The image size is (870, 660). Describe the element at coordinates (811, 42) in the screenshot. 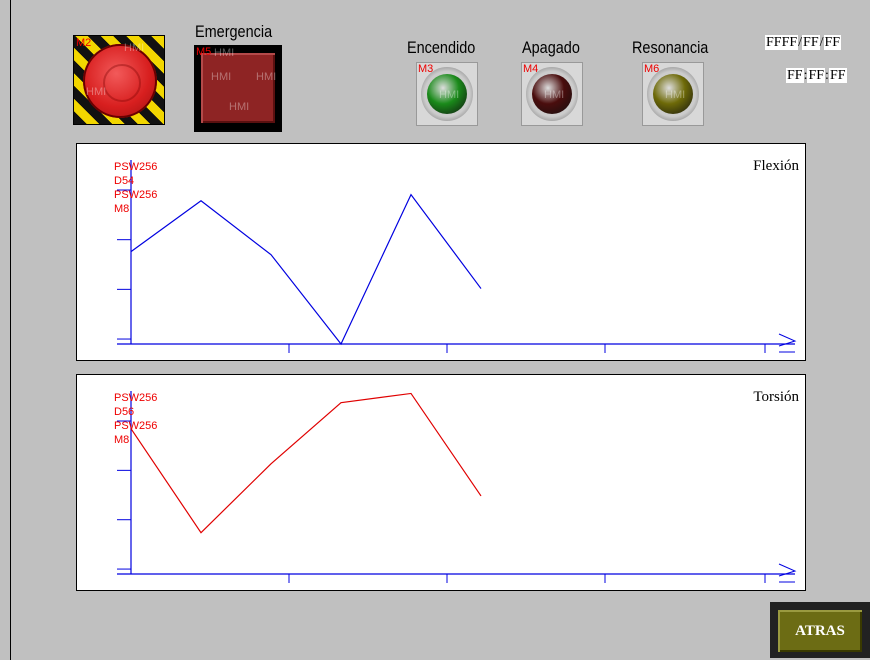

I see `date-month: FF` at that location.